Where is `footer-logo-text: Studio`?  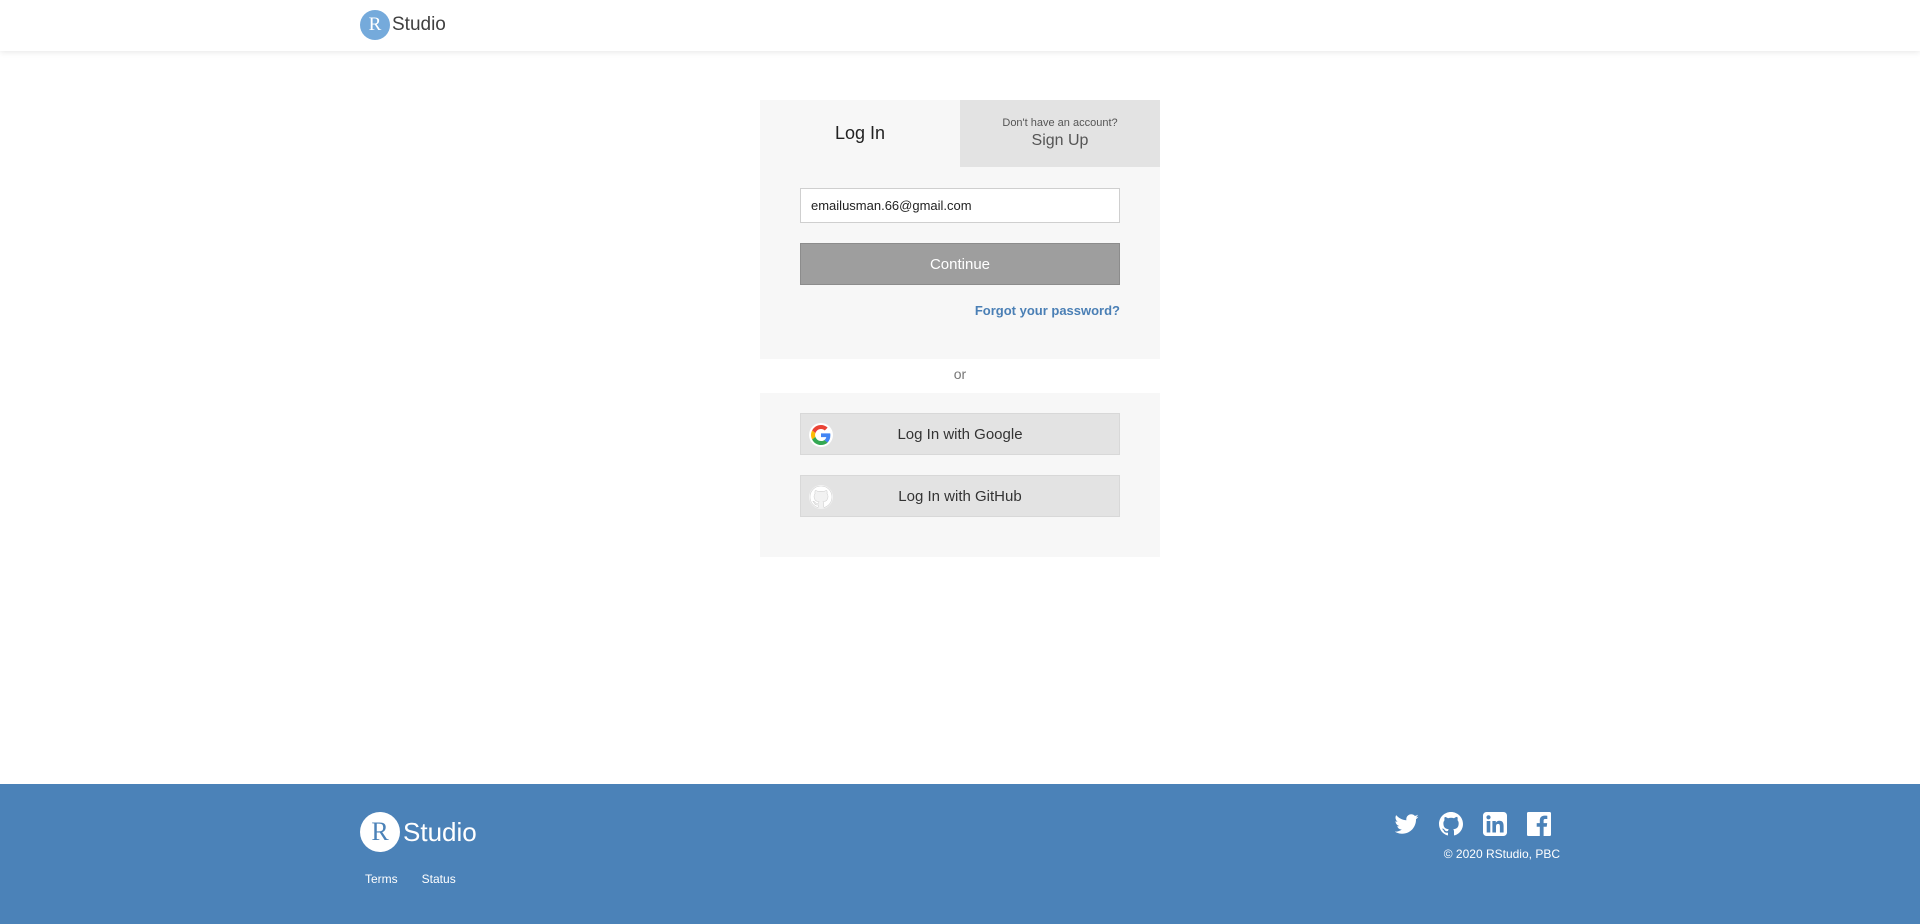
footer-logo-text: Studio is located at coordinates (440, 831).